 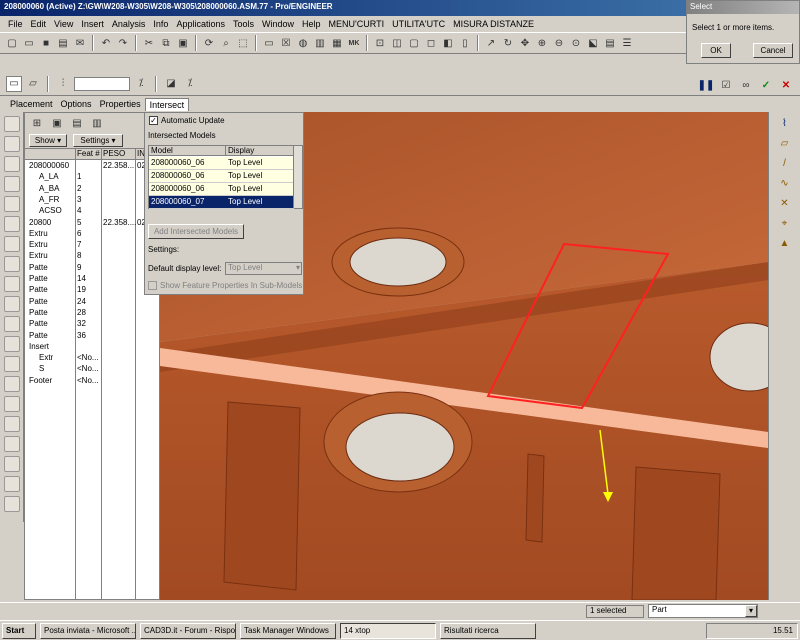 What do you see at coordinates (19, 631) in the screenshot?
I see `start-button: Start` at bounding box center [19, 631].